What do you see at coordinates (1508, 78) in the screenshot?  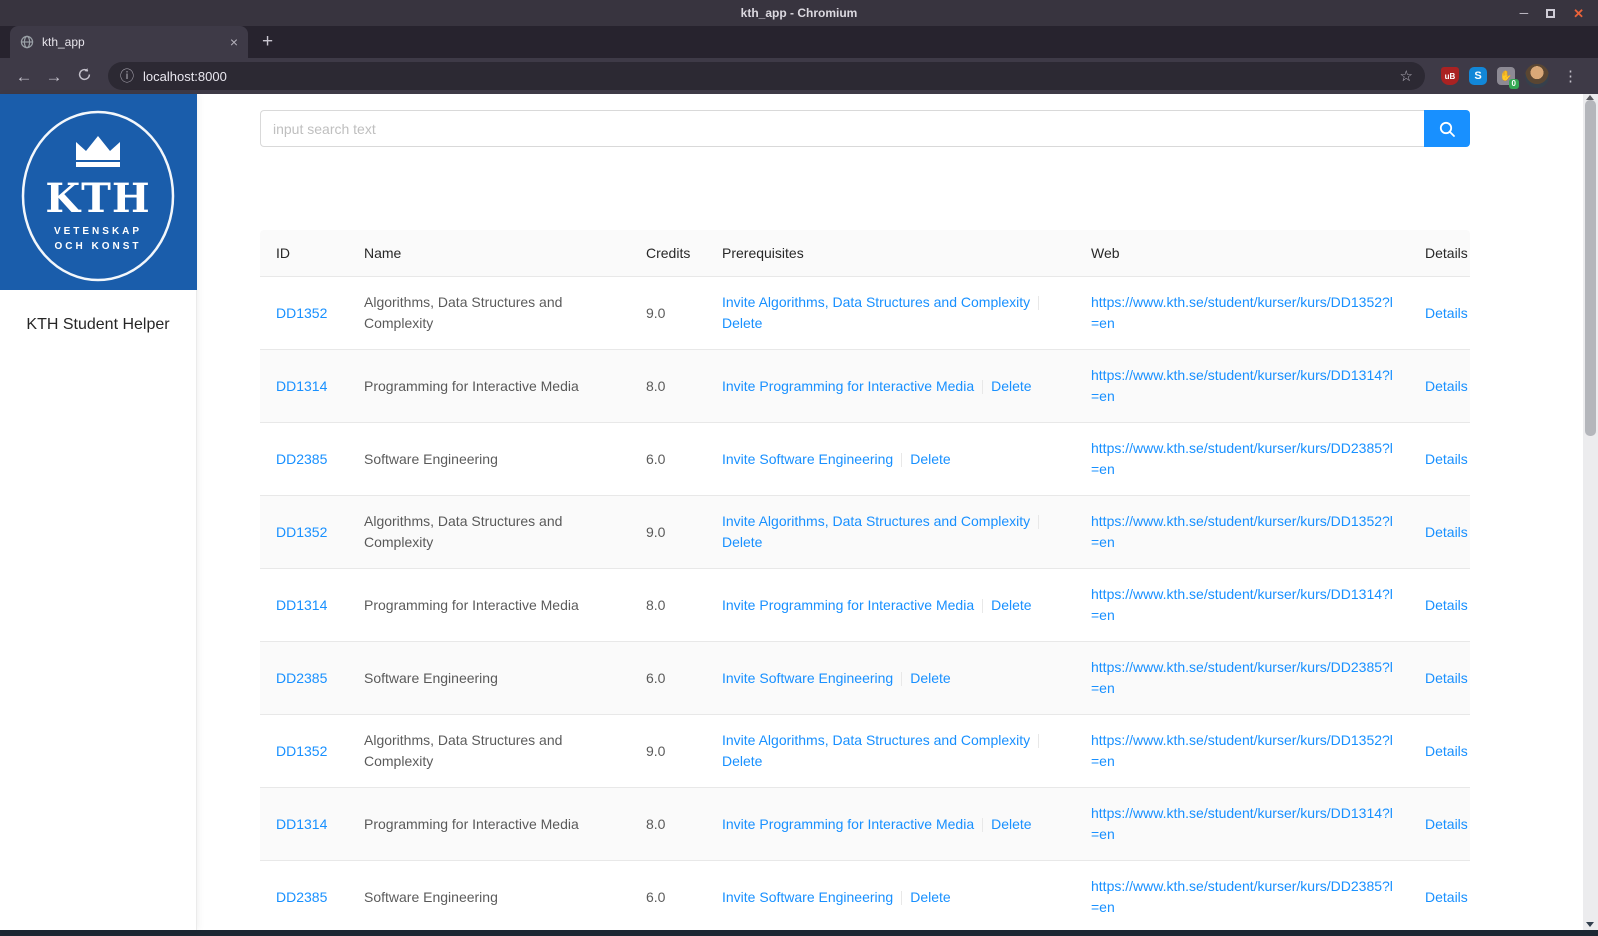 I see `extension-icon: ✋ 0` at bounding box center [1508, 78].